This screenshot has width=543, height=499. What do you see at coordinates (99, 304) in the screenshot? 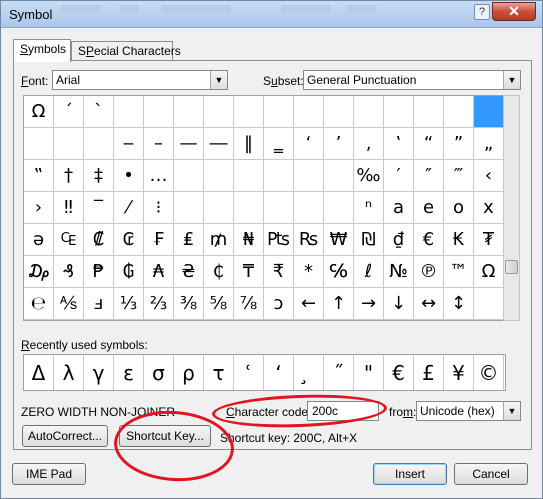
I see `symbol-cell: ⅎ` at bounding box center [99, 304].